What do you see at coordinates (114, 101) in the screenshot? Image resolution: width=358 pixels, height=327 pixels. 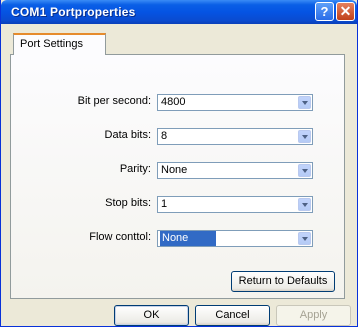 I see `bits-per-second-label: Bit per second:` at bounding box center [114, 101].